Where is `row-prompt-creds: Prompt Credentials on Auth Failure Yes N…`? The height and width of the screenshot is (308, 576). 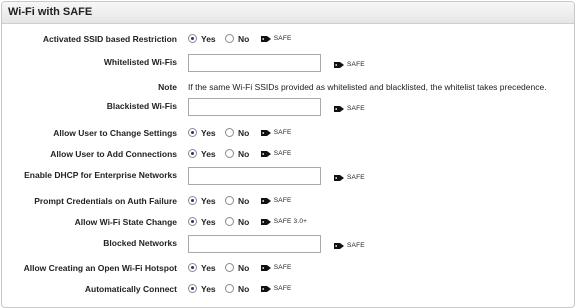
row-prompt-creds: Prompt Credentials on Auth Failure Yes N… is located at coordinates (288, 201).